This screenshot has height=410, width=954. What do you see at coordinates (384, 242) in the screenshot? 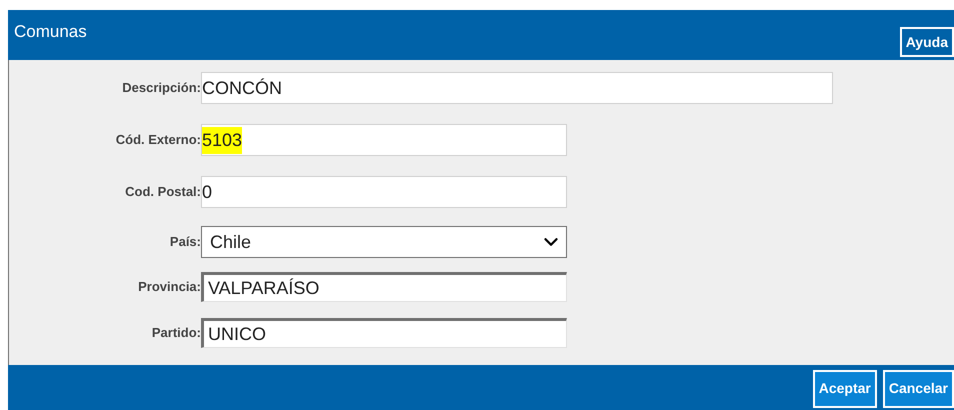
I see `country-select: Chile` at bounding box center [384, 242].